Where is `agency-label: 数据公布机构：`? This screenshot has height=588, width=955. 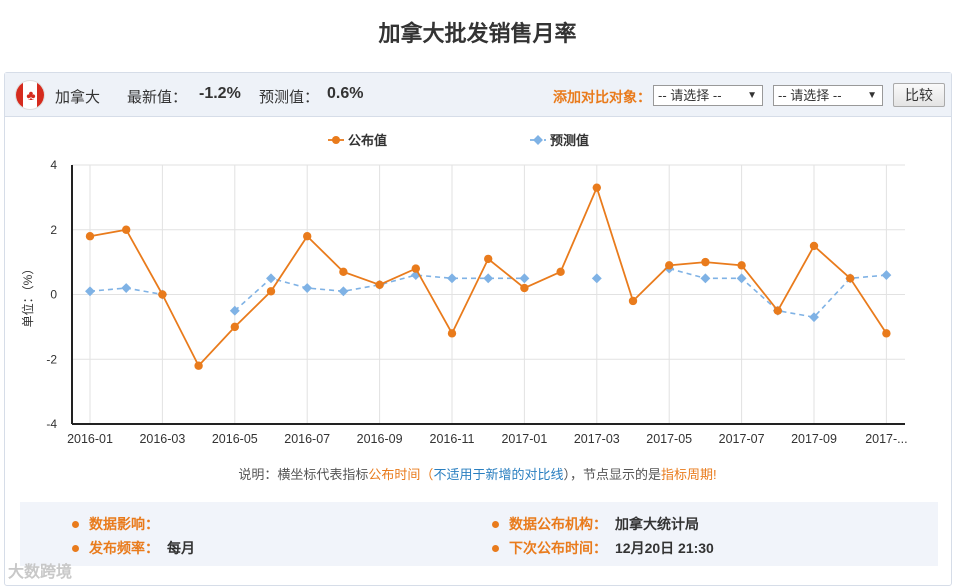
agency-label: 数据公布机构： is located at coordinates (558, 524).